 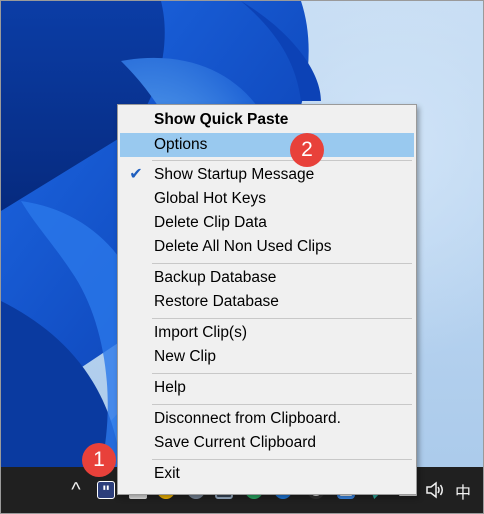 What do you see at coordinates (267, 333) in the screenshot?
I see `menu-item-import-clips: Import Clip(s)` at bounding box center [267, 333].